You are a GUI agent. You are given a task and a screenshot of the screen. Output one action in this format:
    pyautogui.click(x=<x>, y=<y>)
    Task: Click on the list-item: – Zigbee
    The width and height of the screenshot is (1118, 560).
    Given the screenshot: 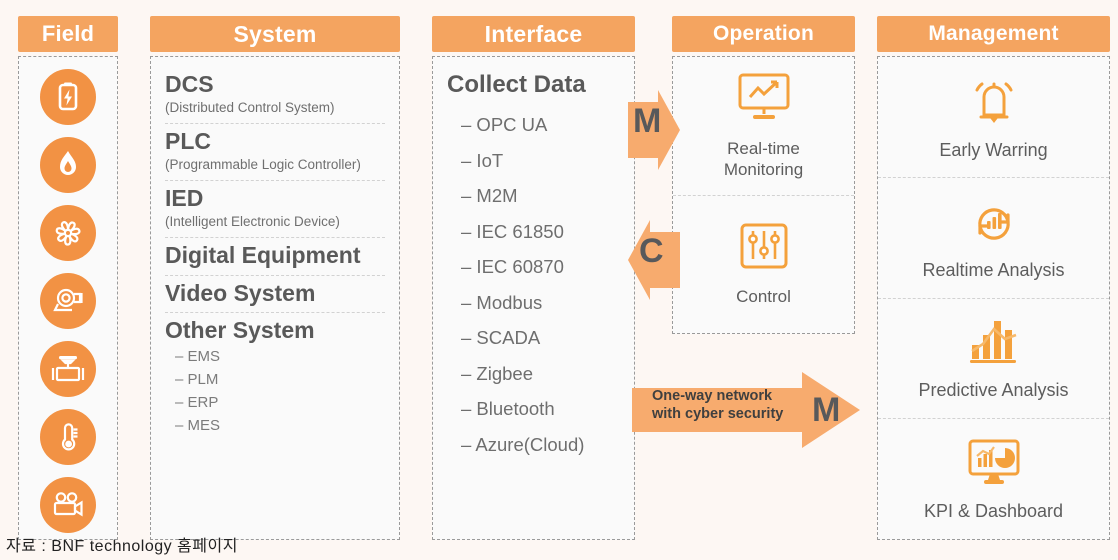 What is the action you would take?
    pyautogui.click(x=497, y=373)
    